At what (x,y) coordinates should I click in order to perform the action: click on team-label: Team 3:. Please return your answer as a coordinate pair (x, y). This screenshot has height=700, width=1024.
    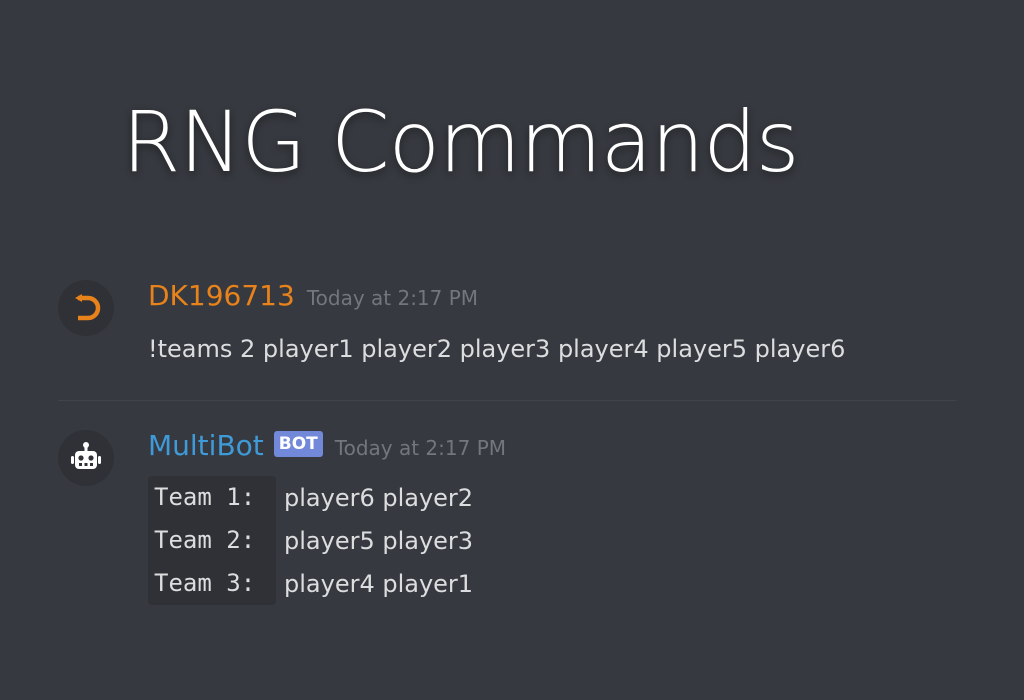
    Looking at the image, I should click on (212, 583).